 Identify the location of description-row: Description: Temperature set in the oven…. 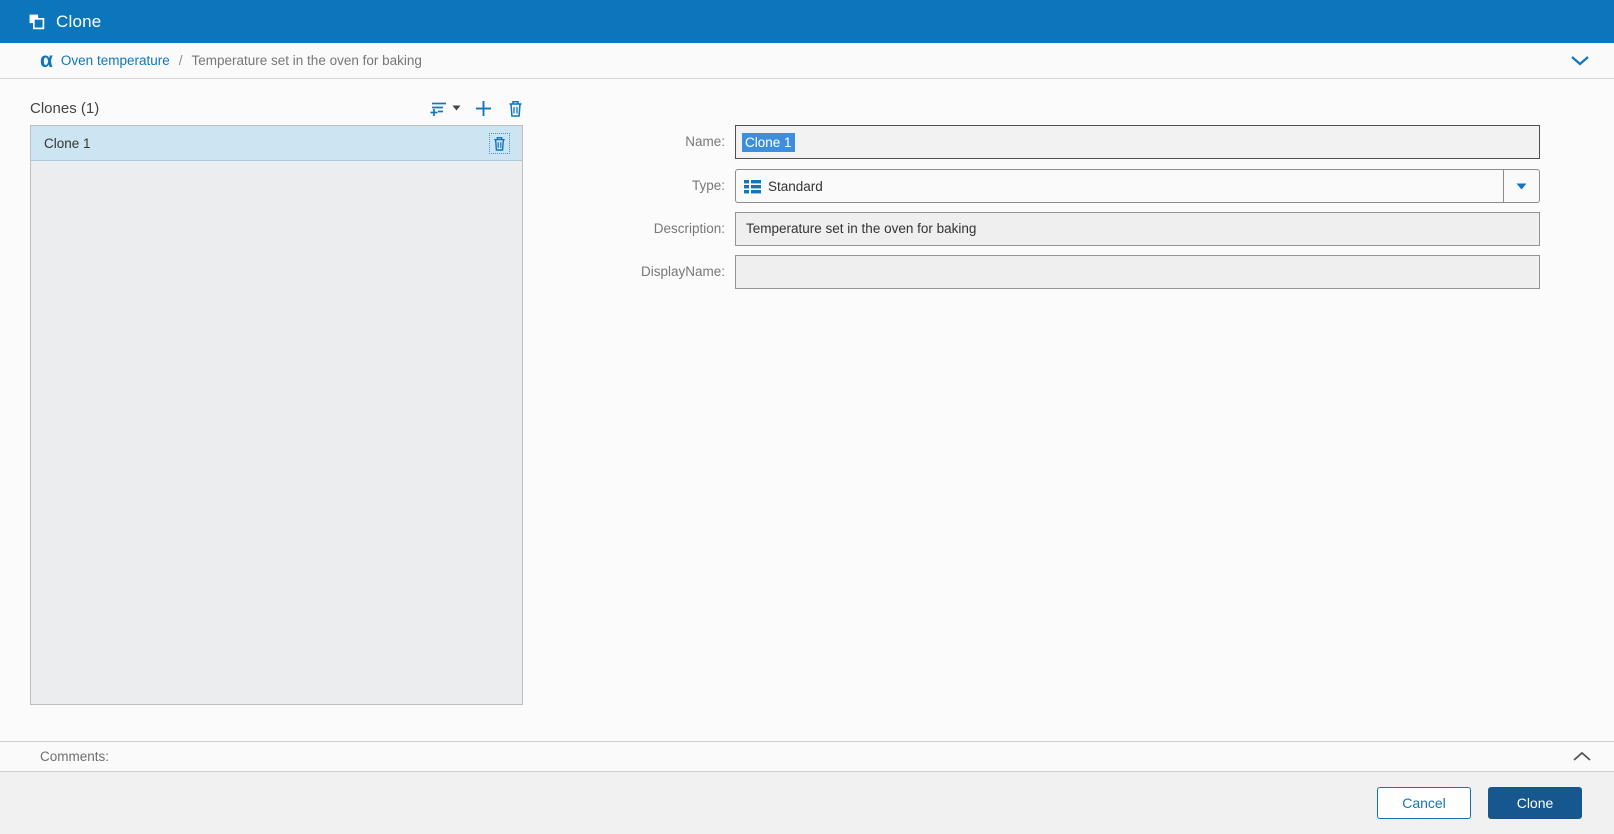
(1070, 229).